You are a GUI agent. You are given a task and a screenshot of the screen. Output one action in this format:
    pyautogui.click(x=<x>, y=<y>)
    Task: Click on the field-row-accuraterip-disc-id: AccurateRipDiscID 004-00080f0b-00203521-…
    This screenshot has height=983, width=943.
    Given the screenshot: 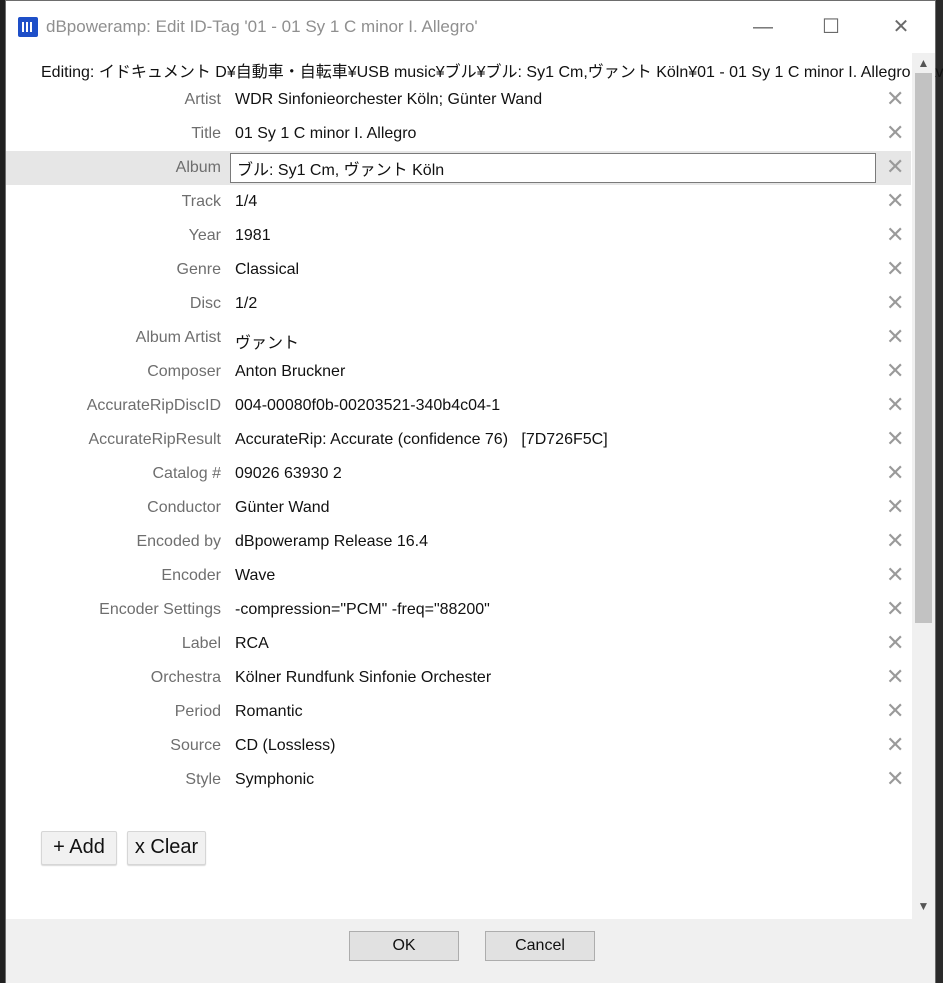 What is the action you would take?
    pyautogui.click(x=458, y=406)
    